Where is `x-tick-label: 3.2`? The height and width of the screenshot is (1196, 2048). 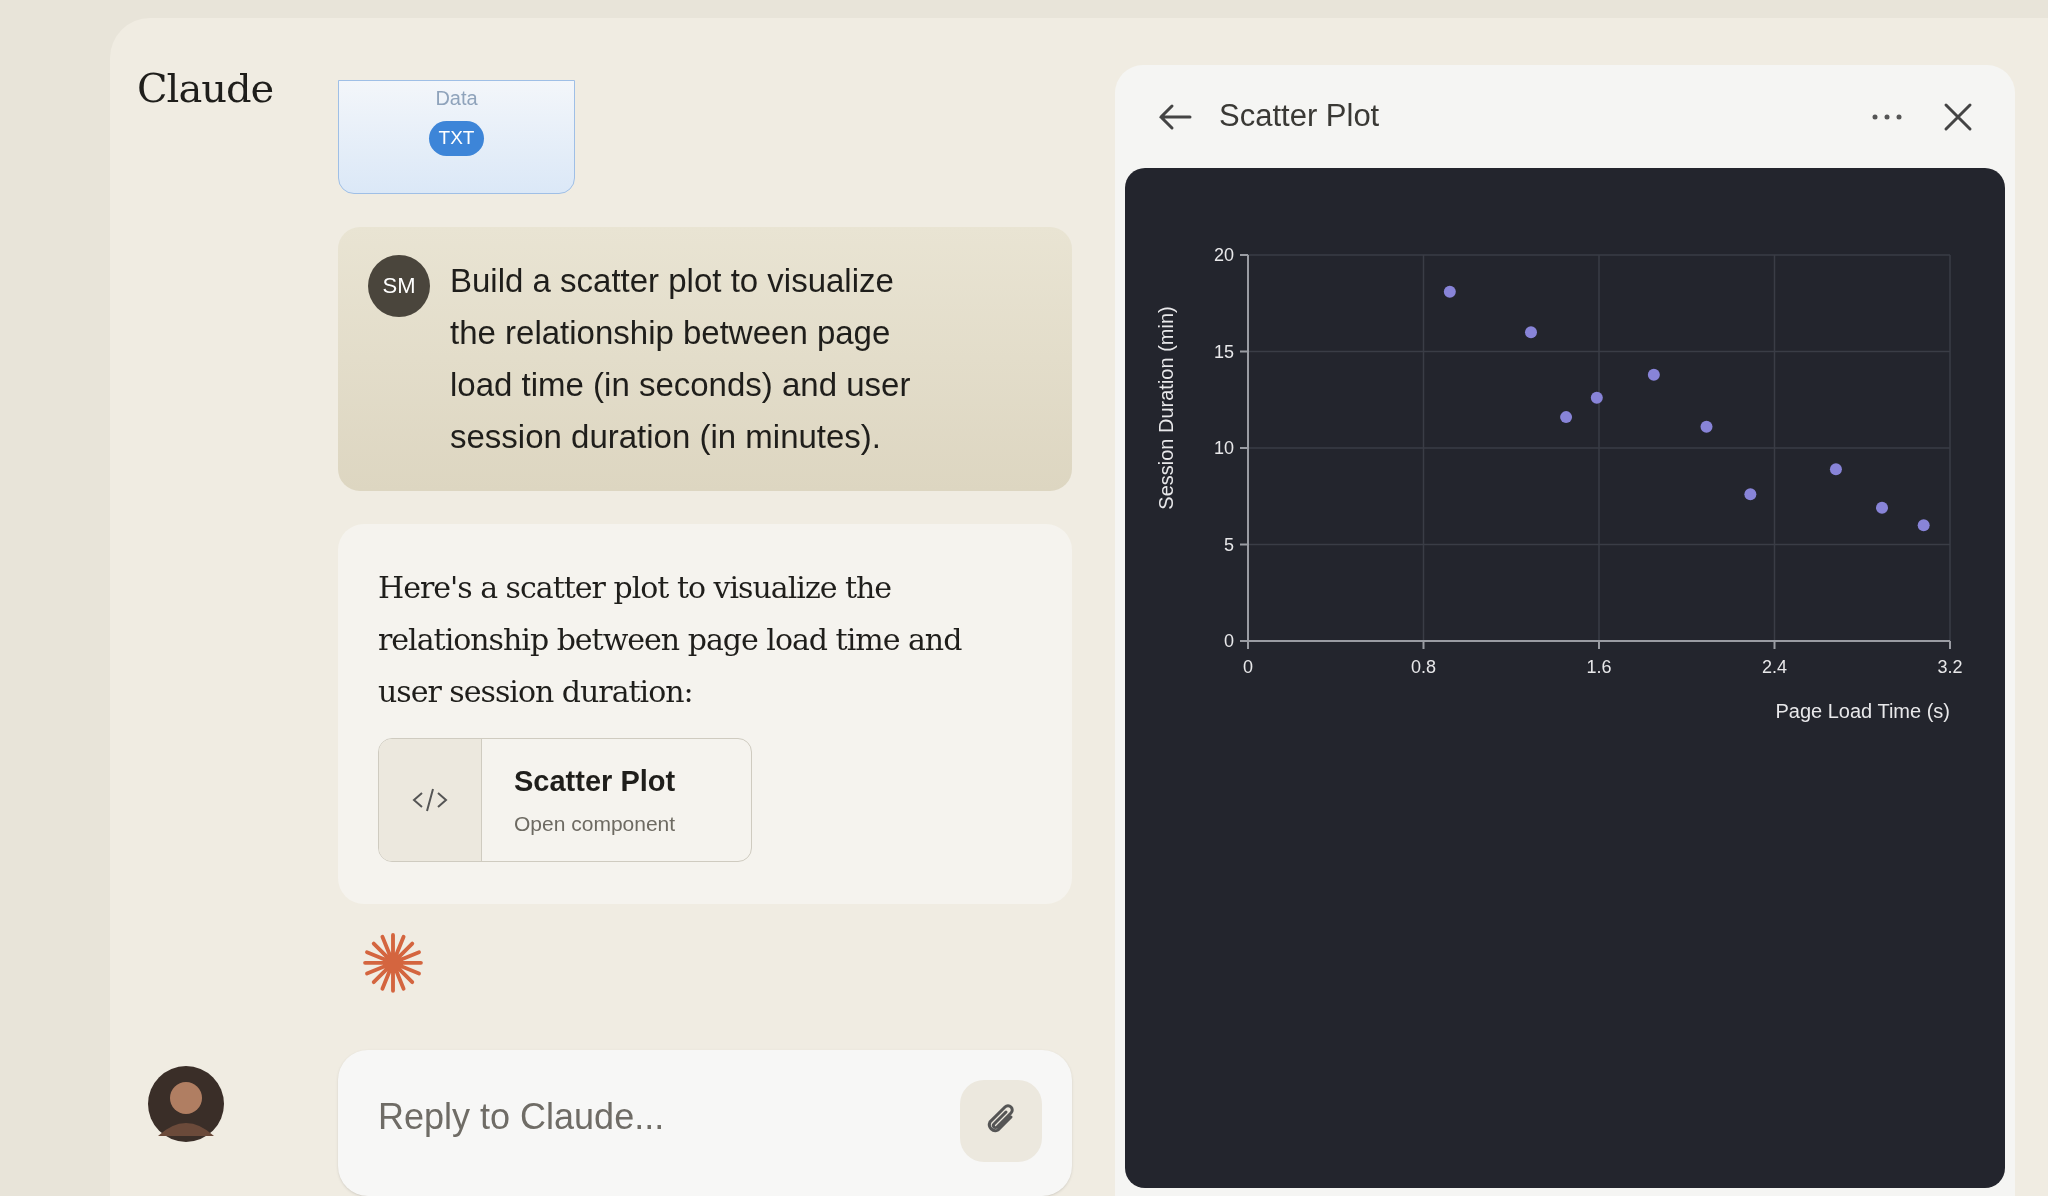 x-tick-label: 3.2 is located at coordinates (1950, 667).